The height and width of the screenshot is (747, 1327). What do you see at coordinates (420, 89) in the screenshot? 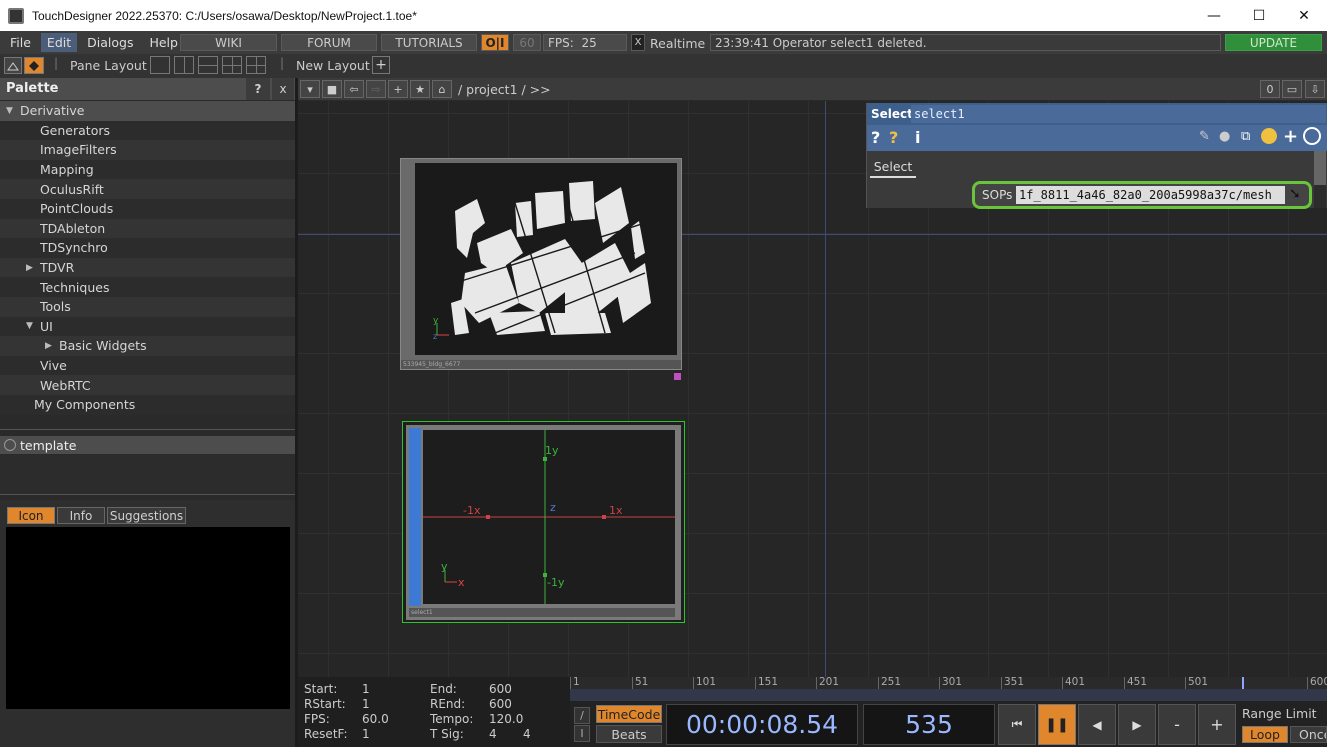
I see `bookmark-star-icon: ★` at bounding box center [420, 89].